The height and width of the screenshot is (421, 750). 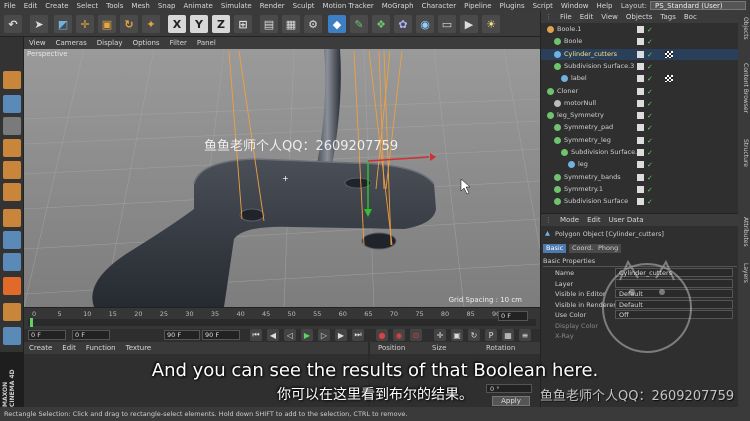 What do you see at coordinates (272, 6) in the screenshot?
I see `menu-render: Render` at bounding box center [272, 6].